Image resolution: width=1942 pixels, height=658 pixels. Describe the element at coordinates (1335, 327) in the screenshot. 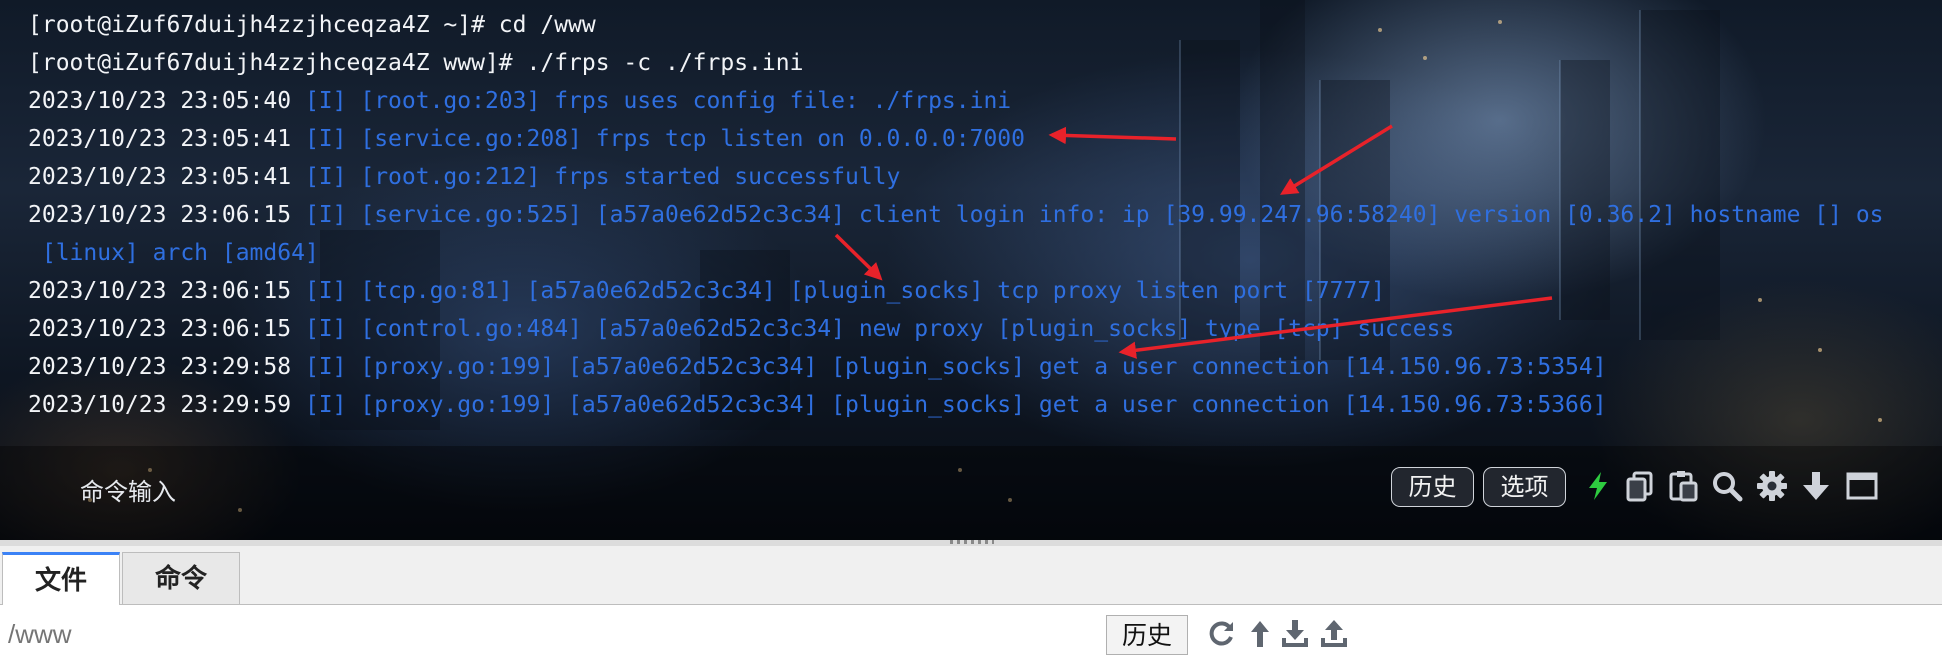

I see `arrow-to-proxy-type` at that location.